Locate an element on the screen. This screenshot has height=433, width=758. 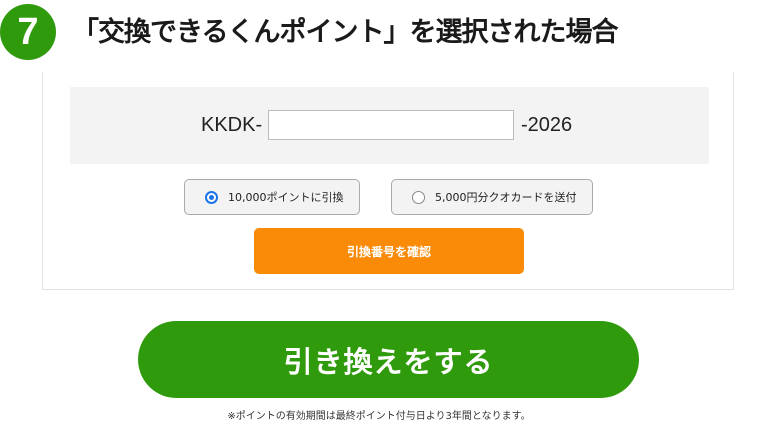
option-points: 10,000ポイントに引換 is located at coordinates (272, 197).